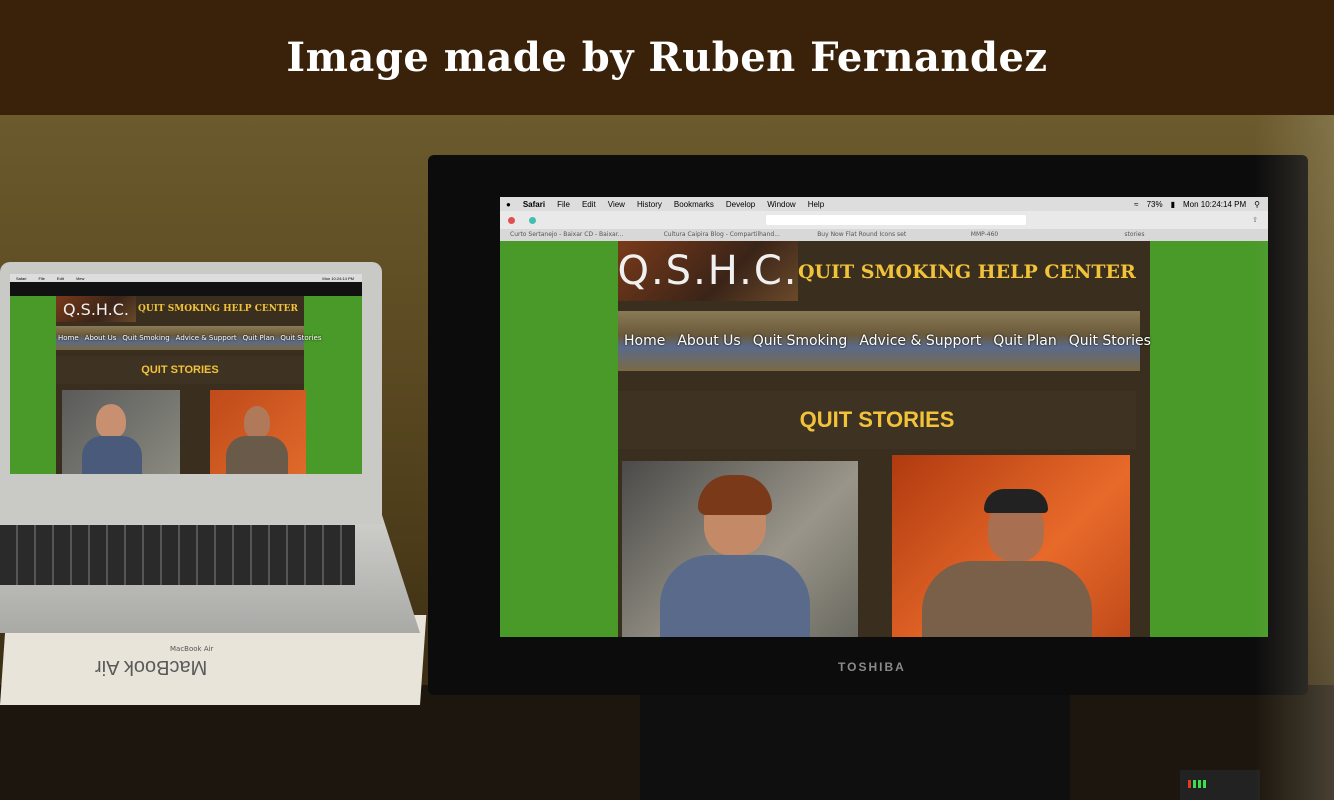 This screenshot has width=1334, height=800. Describe the element at coordinates (534, 204) in the screenshot. I see `menu-safari: Safari` at that location.